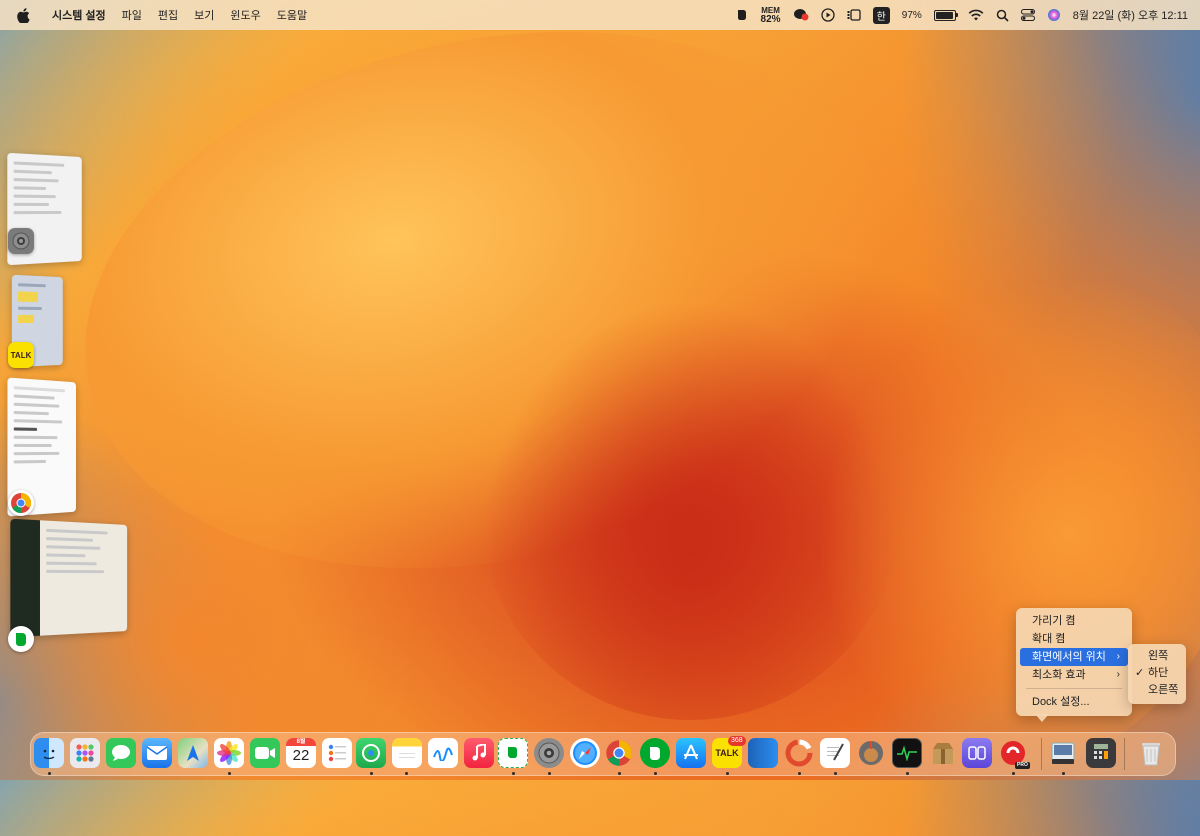  Describe the element at coordinates (337, 753) in the screenshot. I see `reminders-icon` at that location.